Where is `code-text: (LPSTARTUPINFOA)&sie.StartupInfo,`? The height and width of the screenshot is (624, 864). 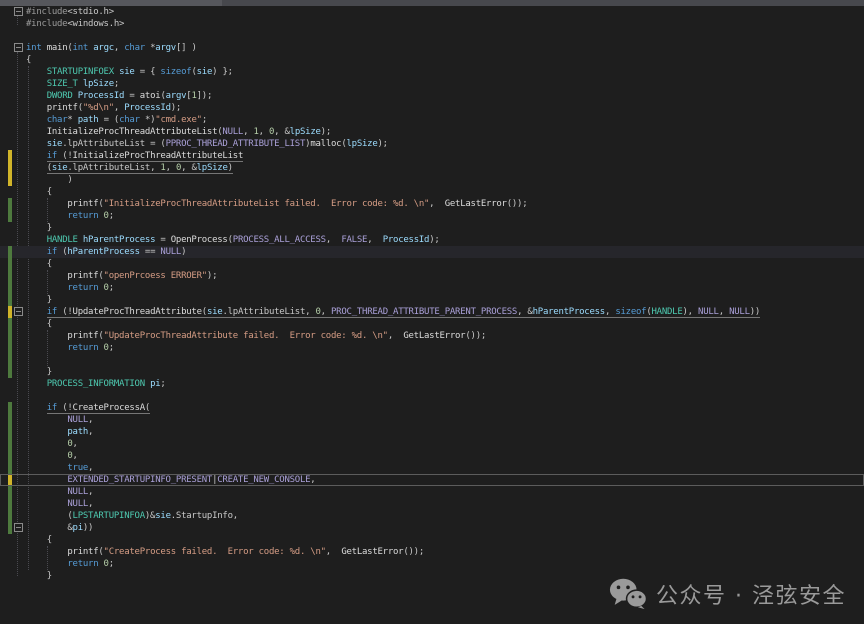 code-text: (LPSTARTUPINFOA)&sie.StartupInfo, is located at coordinates (445, 516).